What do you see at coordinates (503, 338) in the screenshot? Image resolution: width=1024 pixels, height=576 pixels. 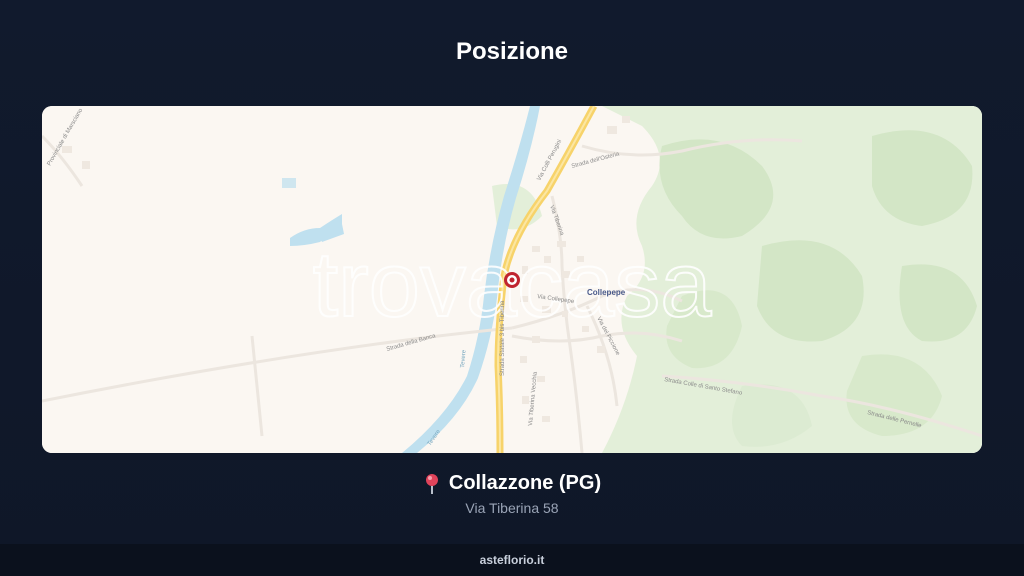 I see `road-label-ss3bis: Strada Statale 3 bis Tiberina` at bounding box center [503, 338].